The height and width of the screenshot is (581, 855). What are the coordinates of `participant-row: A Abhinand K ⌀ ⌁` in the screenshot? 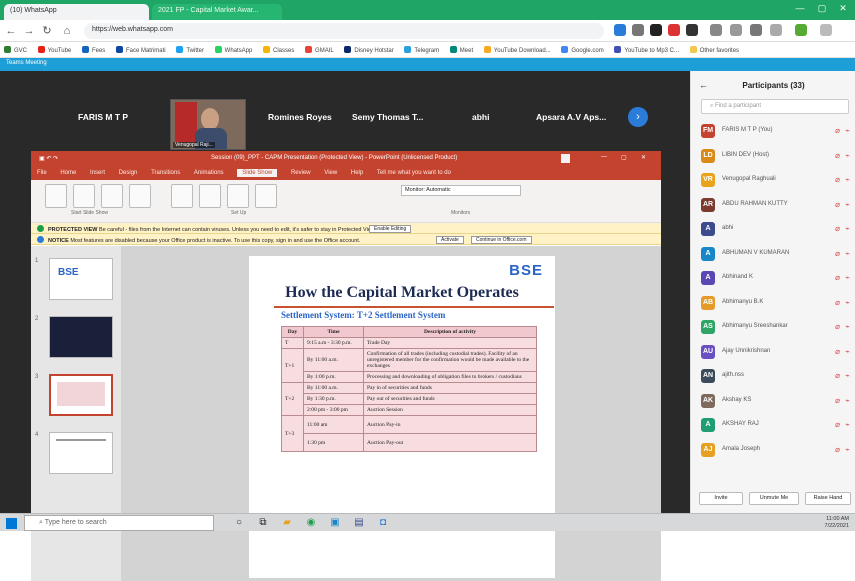 It's located at (773, 278).